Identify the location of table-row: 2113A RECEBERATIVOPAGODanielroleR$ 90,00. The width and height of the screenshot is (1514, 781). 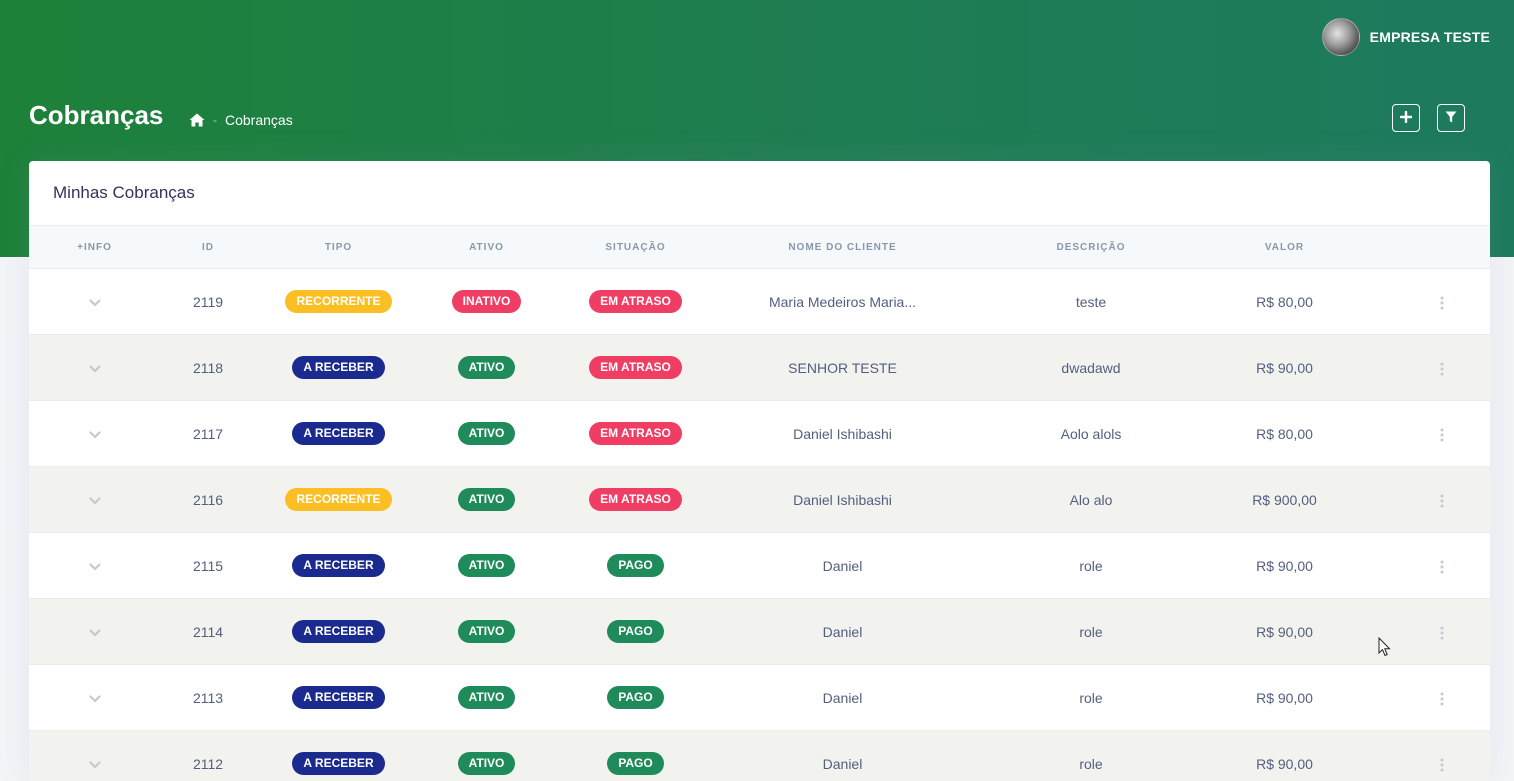
(759, 698).